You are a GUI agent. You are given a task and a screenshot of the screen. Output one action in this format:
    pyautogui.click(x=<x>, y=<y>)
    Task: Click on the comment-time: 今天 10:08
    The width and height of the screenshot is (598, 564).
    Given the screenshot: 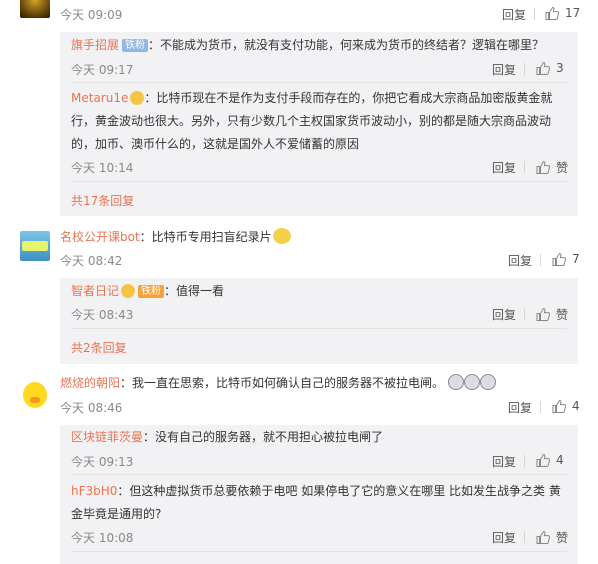 What is the action you would take?
    pyautogui.click(x=102, y=538)
    